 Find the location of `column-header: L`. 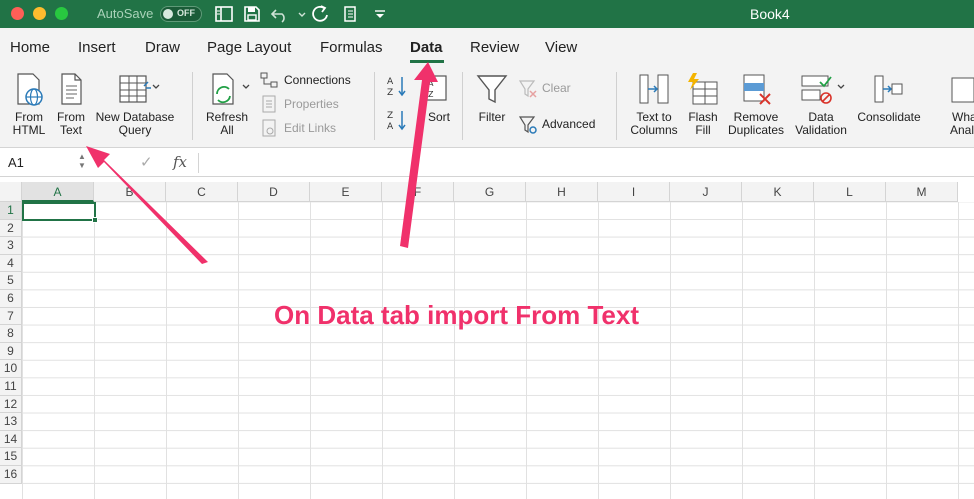

column-header: L is located at coordinates (850, 192).